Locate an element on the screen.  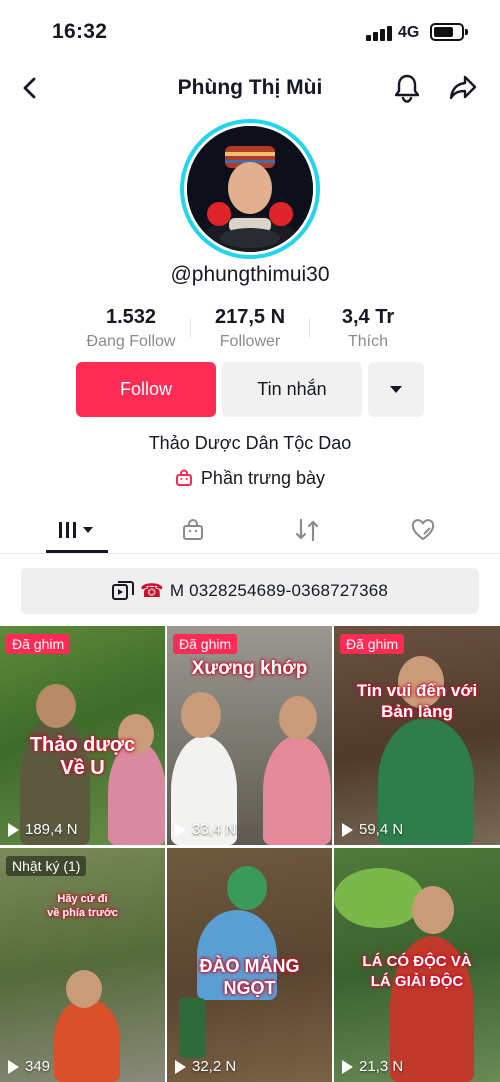
tab-liked is located at coordinates (423, 530).